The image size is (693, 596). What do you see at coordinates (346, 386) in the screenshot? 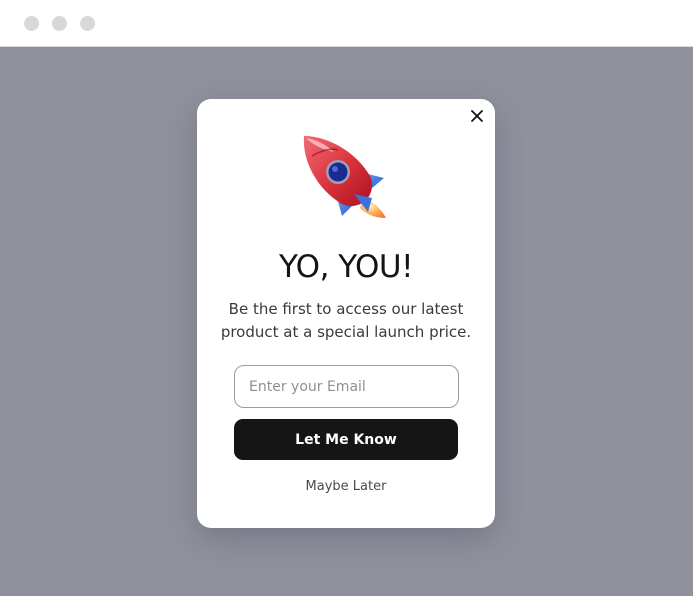
I see `email-input` at bounding box center [346, 386].